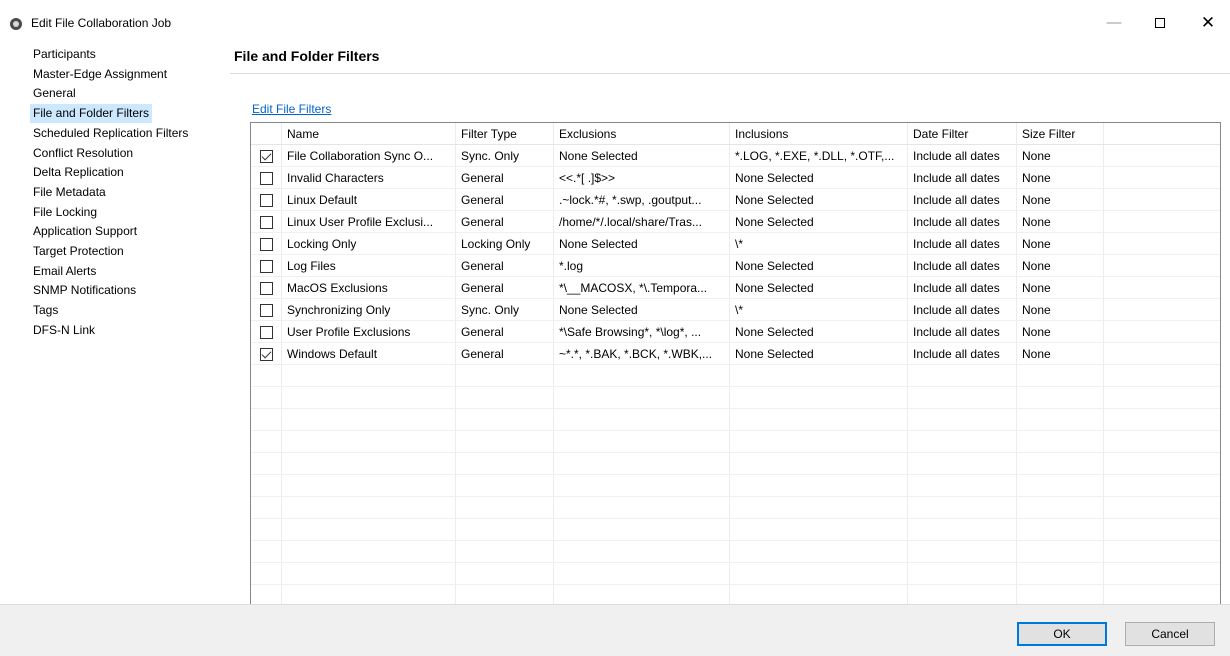 Image resolution: width=1230 pixels, height=656 pixels. I want to click on cell-filter-type: Sync. Only, so click(490, 156).